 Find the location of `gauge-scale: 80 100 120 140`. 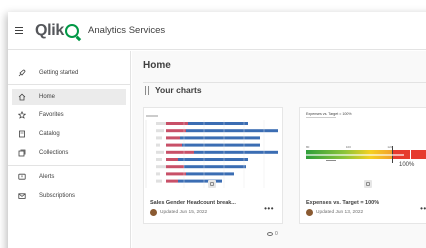

gauge-scale: 80 100 120 140 is located at coordinates (366, 147).